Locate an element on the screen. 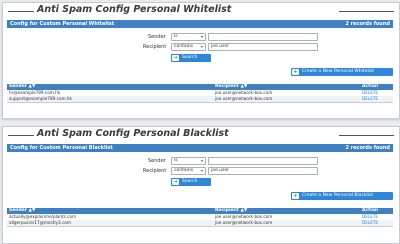 The width and height of the screenshot is (400, 244). config-header-title: Config for Custom Personal Whitelist is located at coordinates (62, 24).